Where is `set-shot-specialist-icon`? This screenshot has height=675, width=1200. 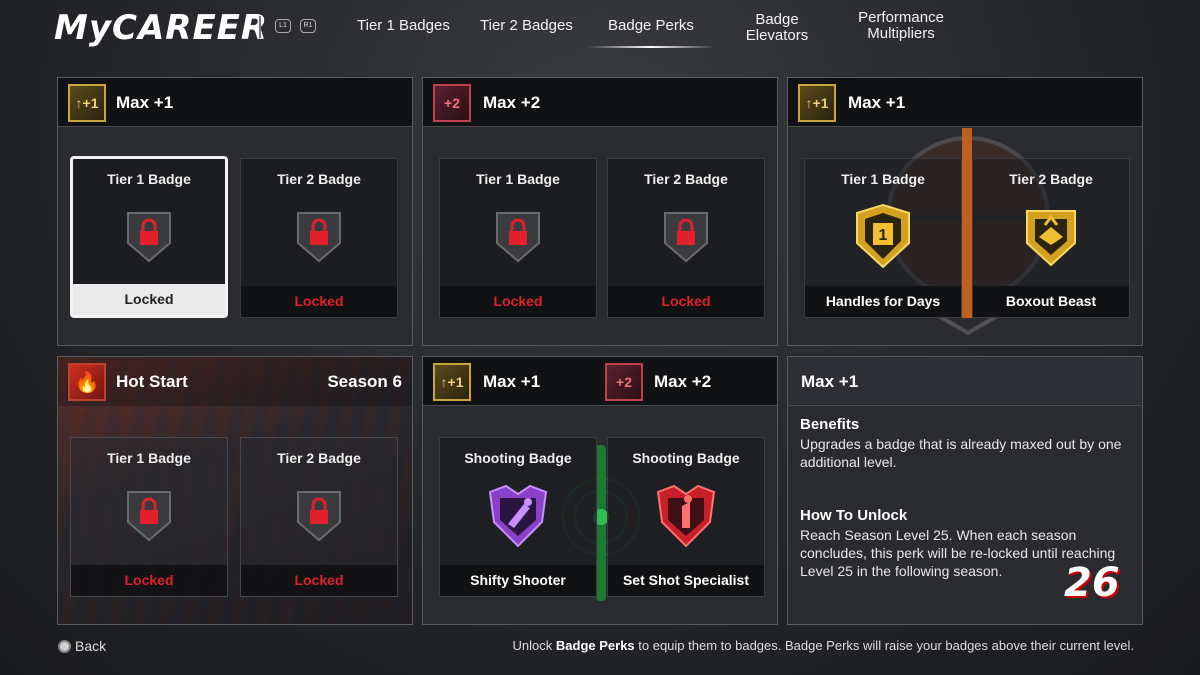
set-shot-specialist-icon is located at coordinates (686, 516).